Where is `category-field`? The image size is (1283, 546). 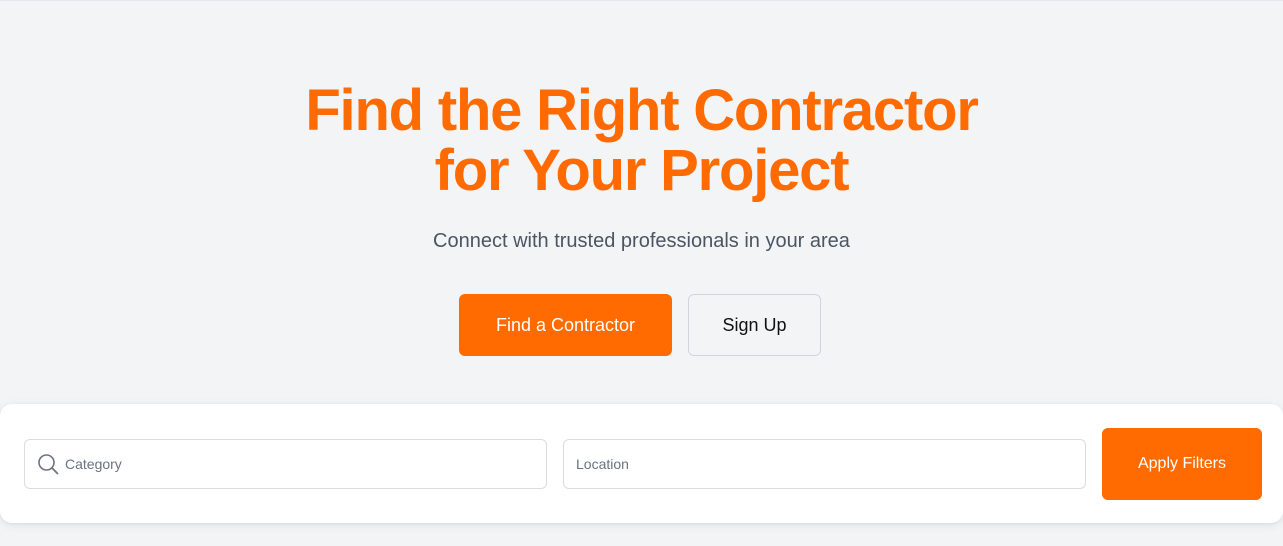
category-field is located at coordinates (285, 464).